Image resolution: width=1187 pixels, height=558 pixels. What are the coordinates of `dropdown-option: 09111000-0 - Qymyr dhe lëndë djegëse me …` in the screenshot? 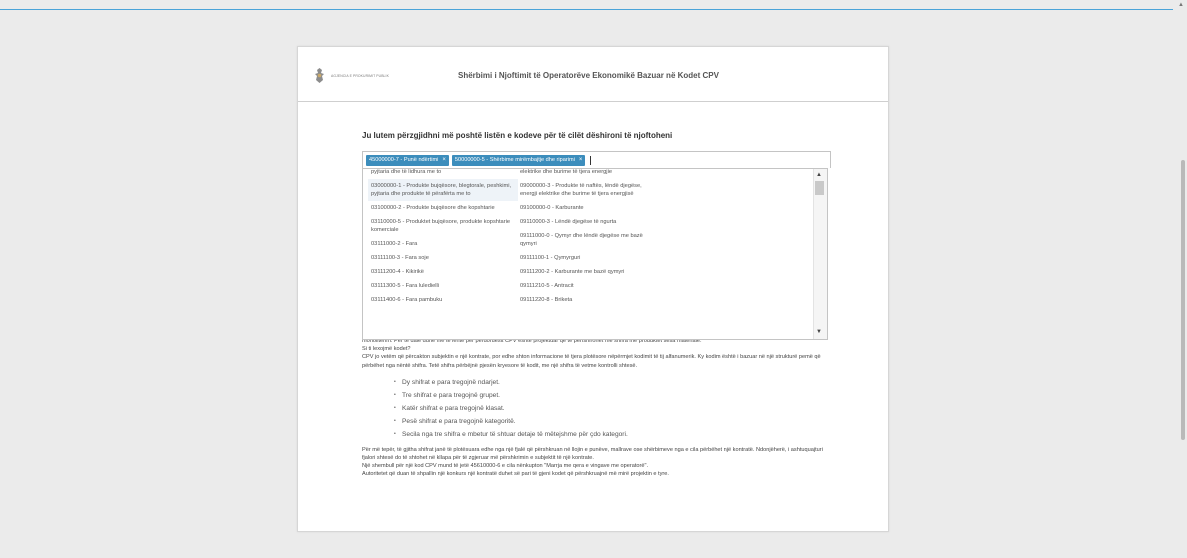 It's located at (587, 240).